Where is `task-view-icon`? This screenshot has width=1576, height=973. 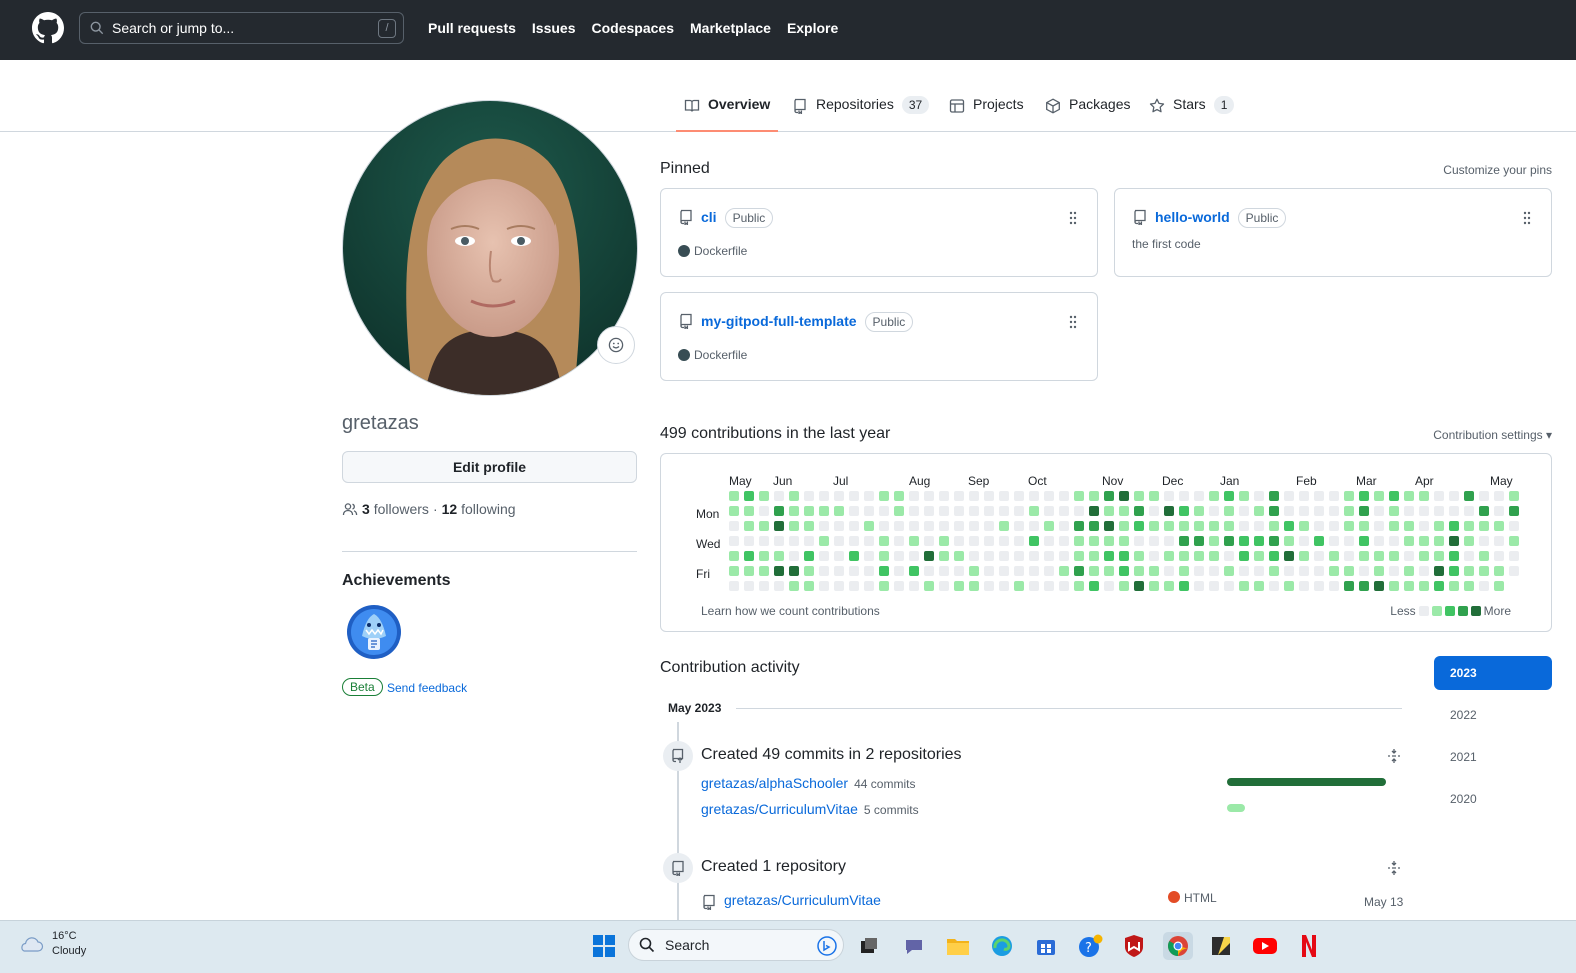 task-view-icon is located at coordinates (869, 946).